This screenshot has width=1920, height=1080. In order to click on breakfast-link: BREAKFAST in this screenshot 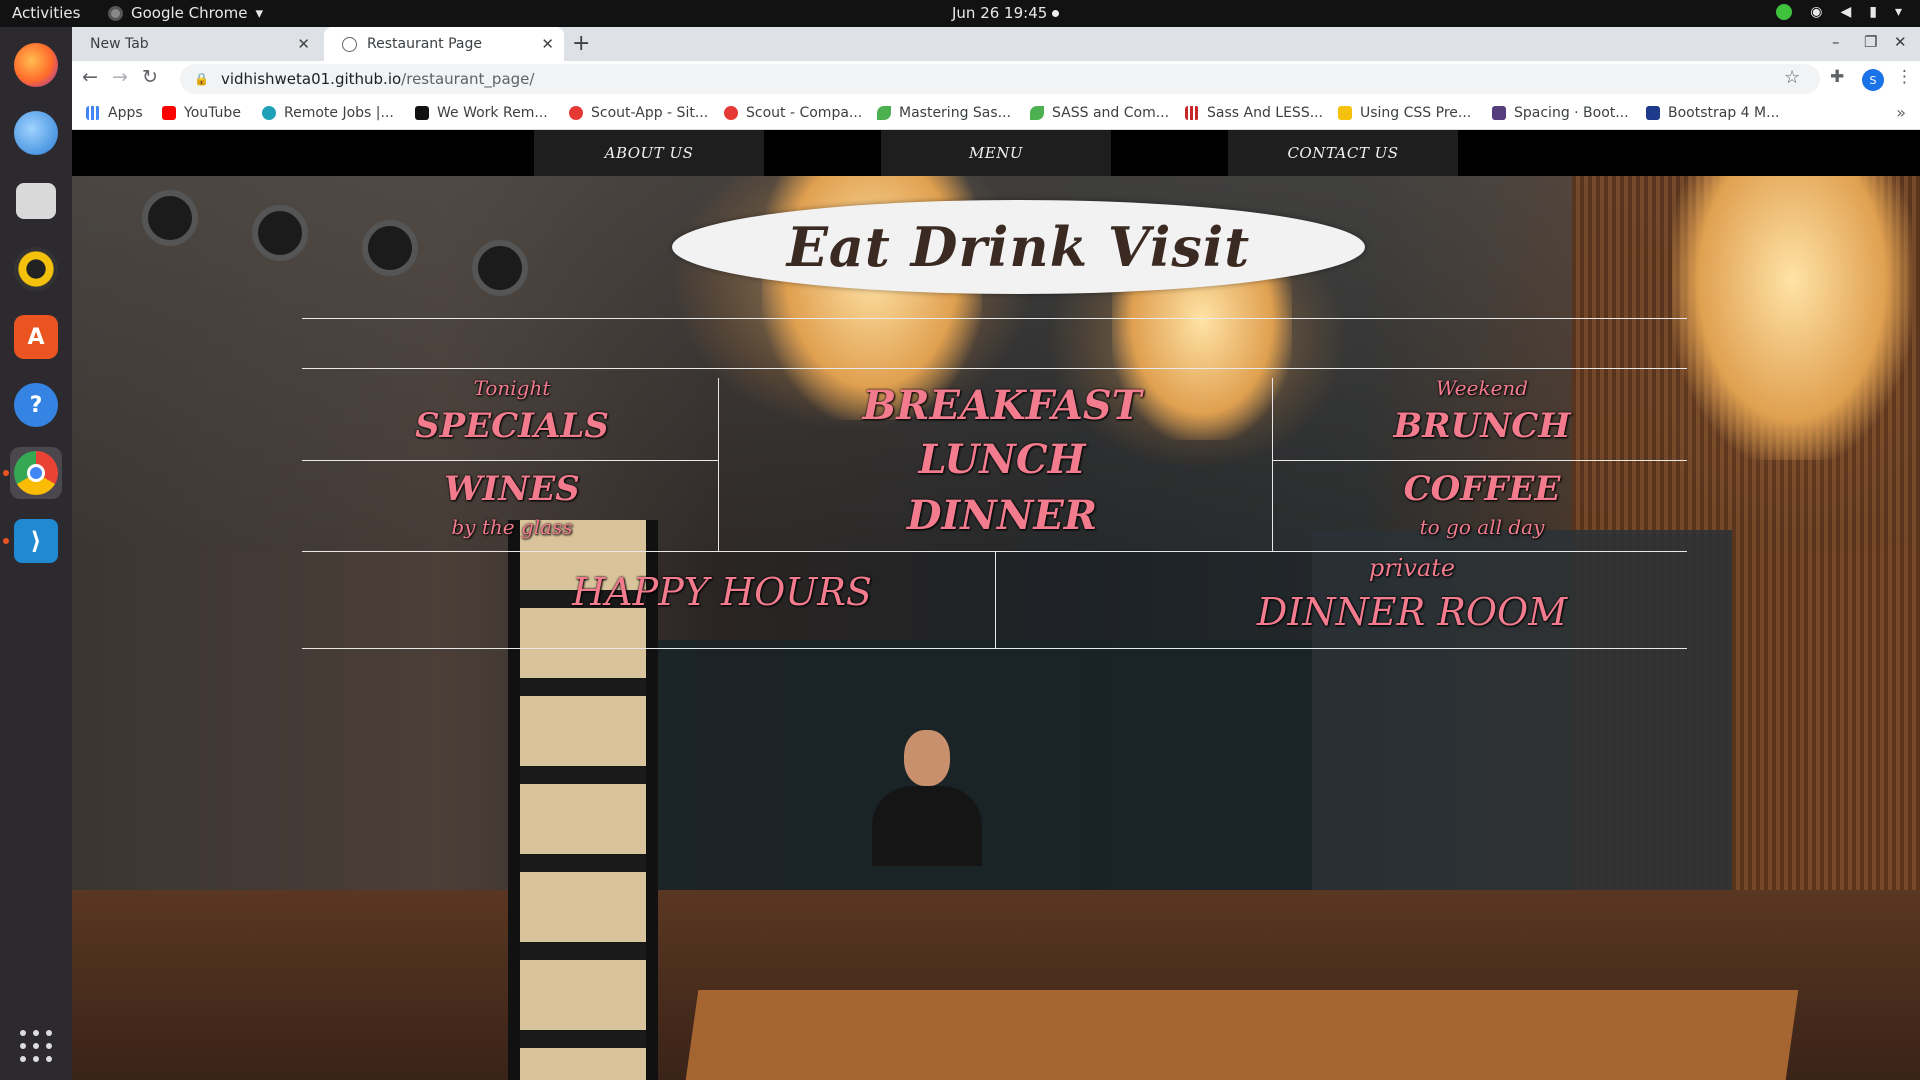, I will do `click(1002, 405)`.